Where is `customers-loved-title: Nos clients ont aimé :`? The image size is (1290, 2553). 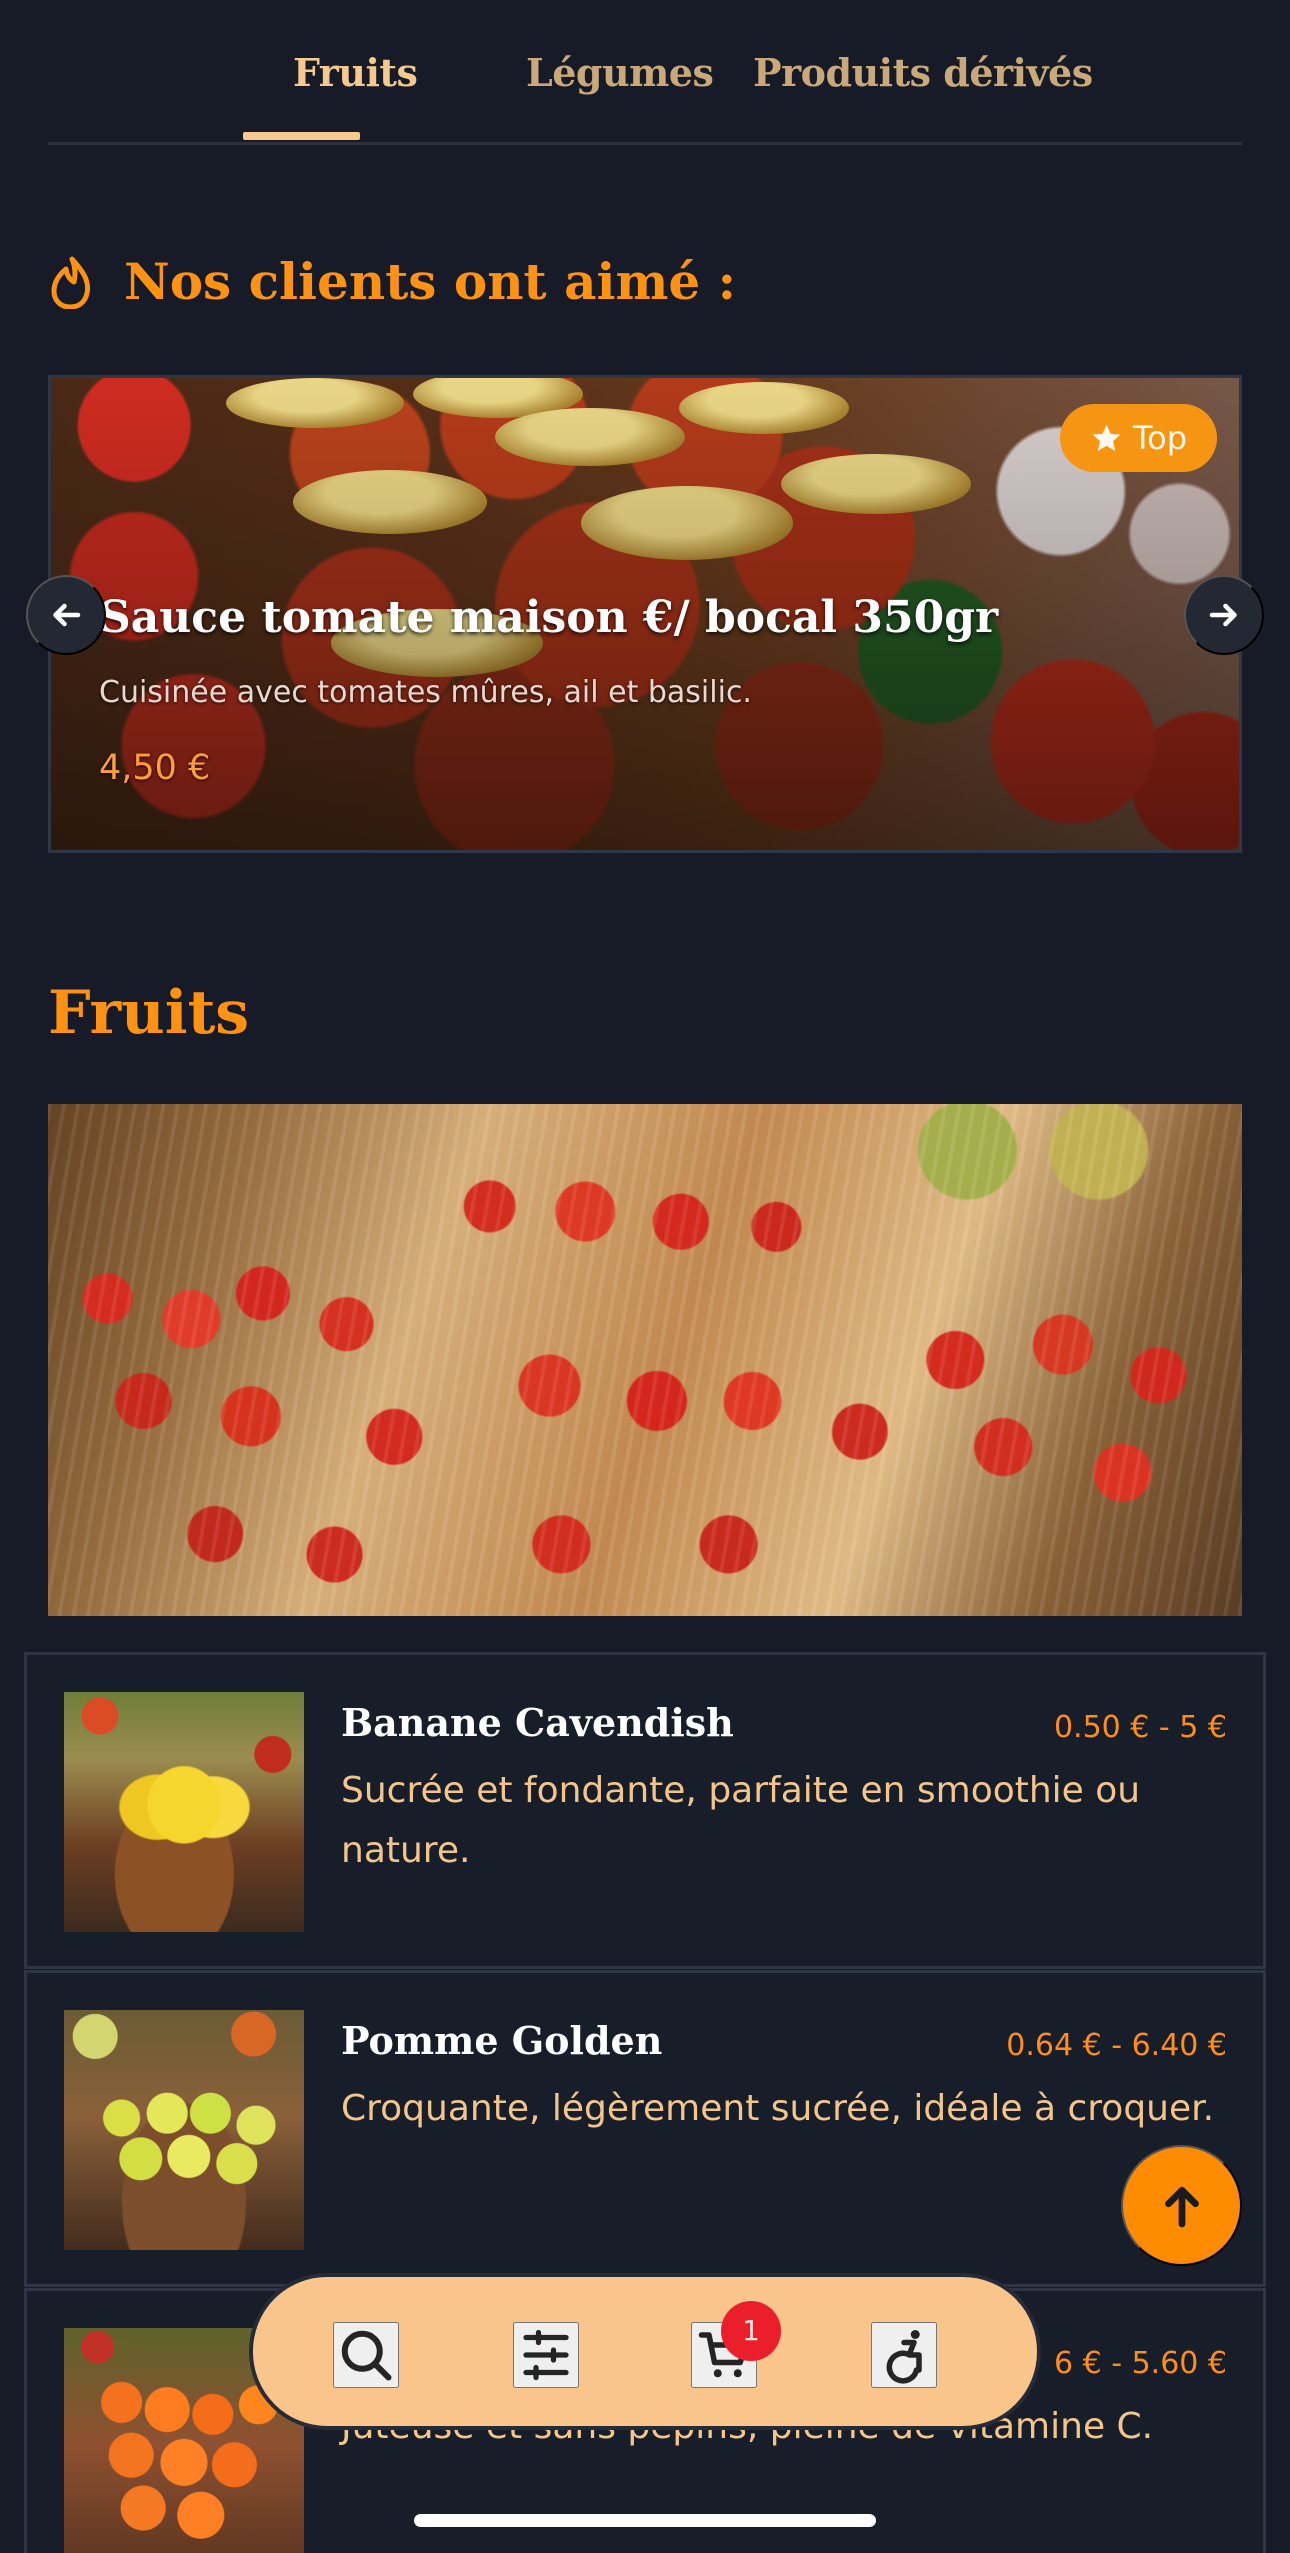 customers-loved-title: Nos clients ont aimé : is located at coordinates (430, 281).